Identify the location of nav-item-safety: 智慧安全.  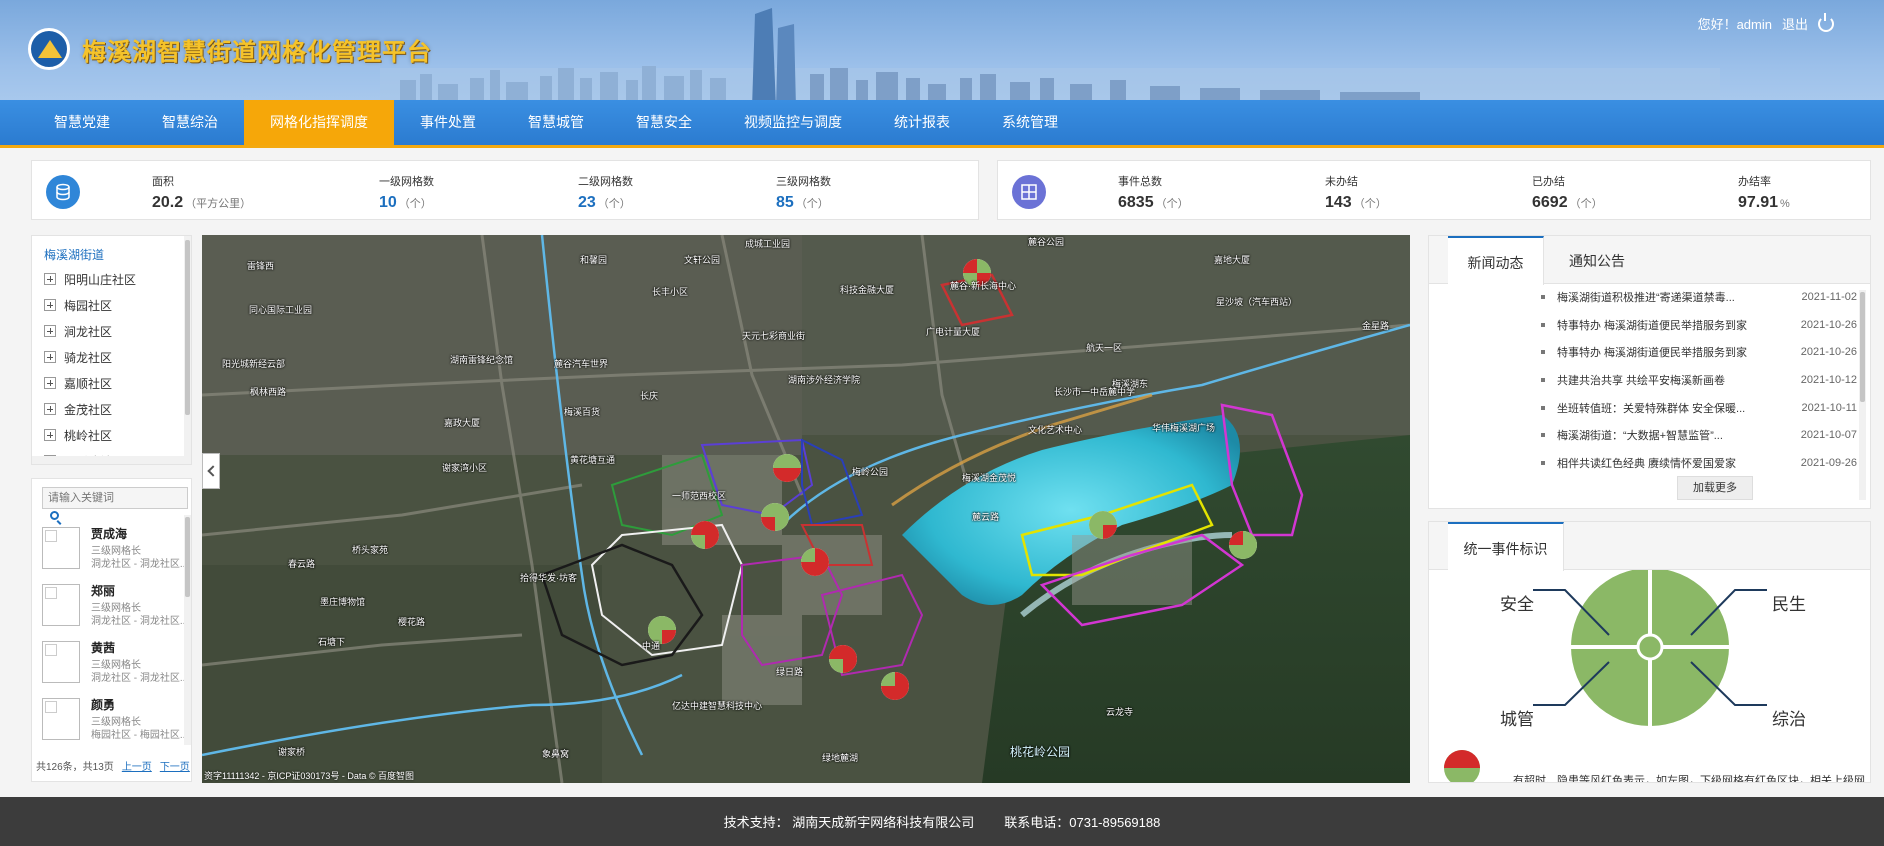
(664, 122).